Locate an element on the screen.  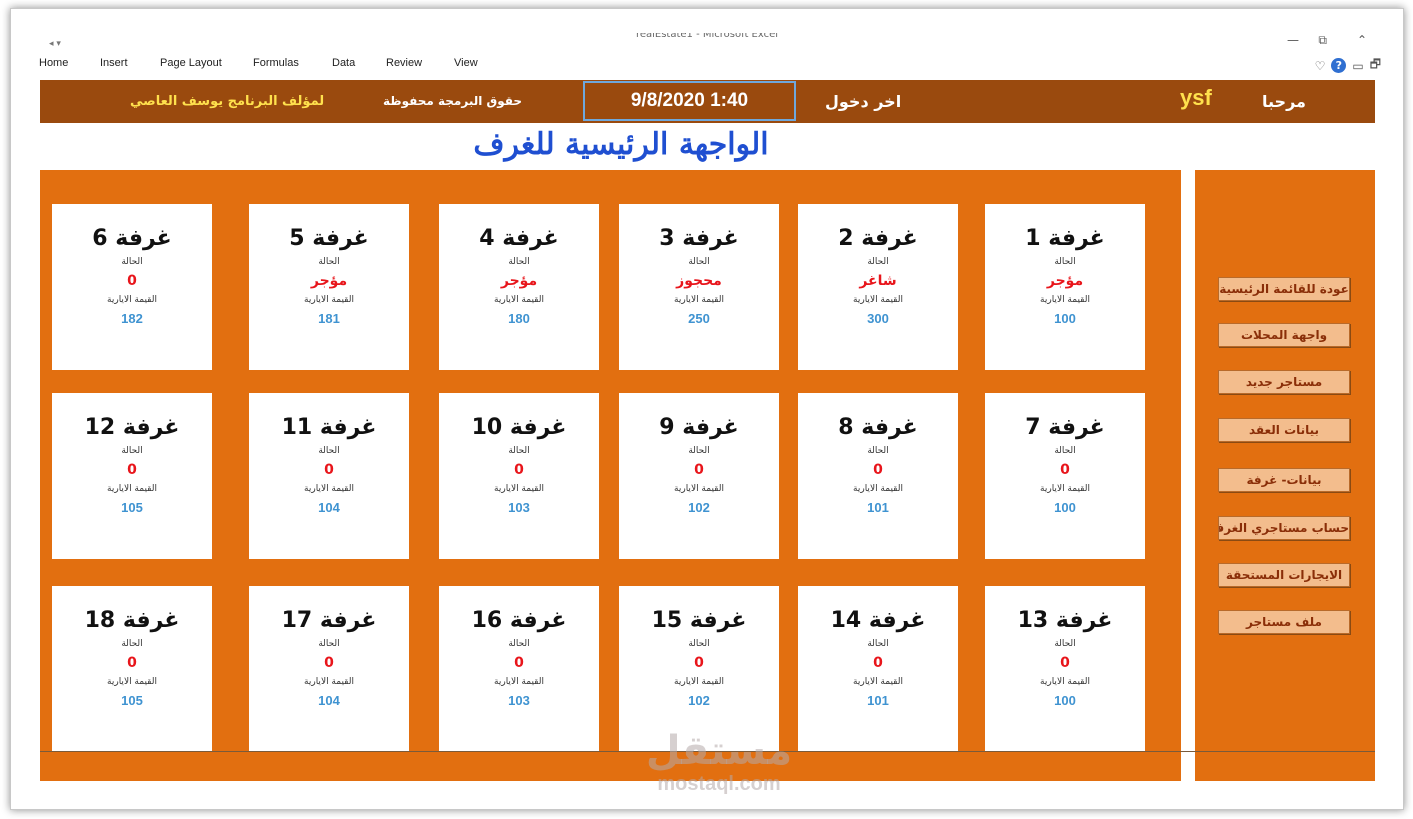
room-card: غرفة 3 الحالة محجوز القيمة الايارية 250 is located at coordinates (699, 287).